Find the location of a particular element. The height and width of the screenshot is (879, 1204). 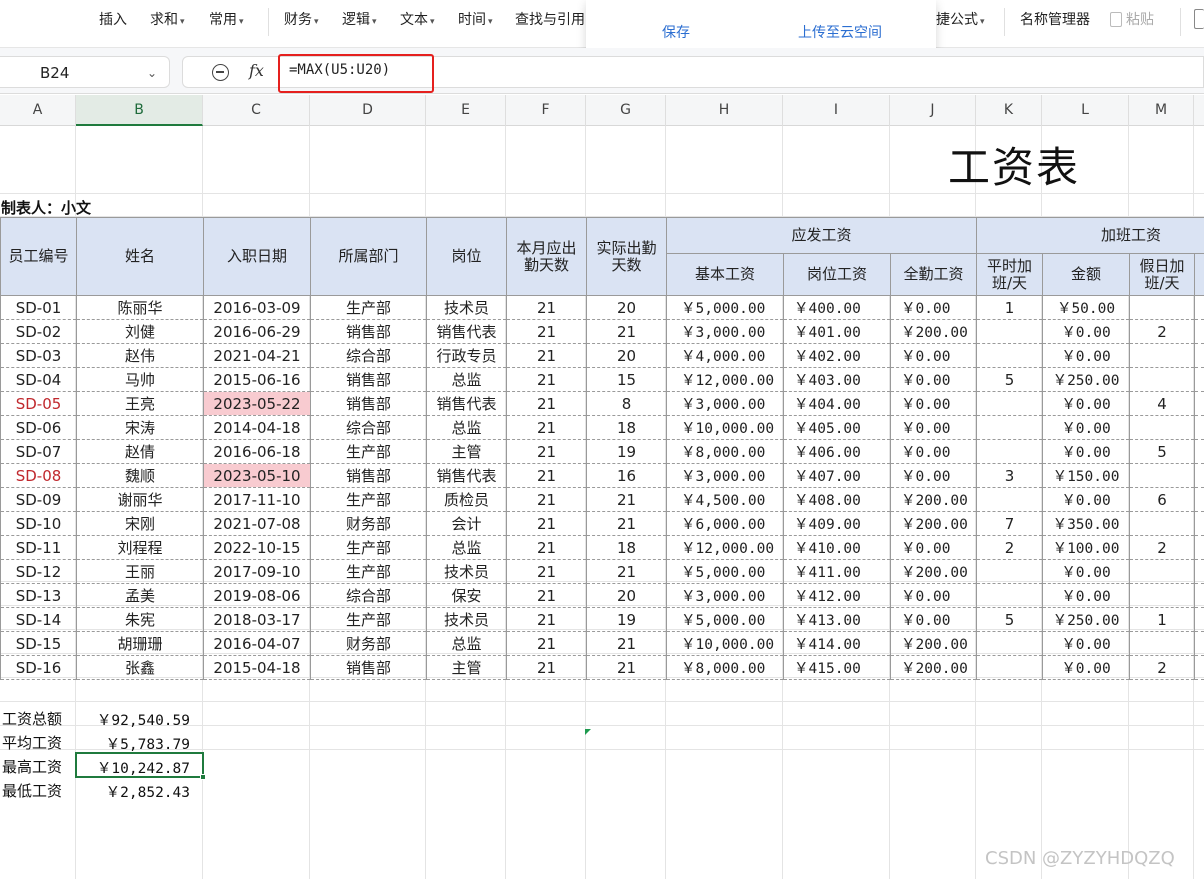

cell-name: 刘健 is located at coordinates (140, 331).